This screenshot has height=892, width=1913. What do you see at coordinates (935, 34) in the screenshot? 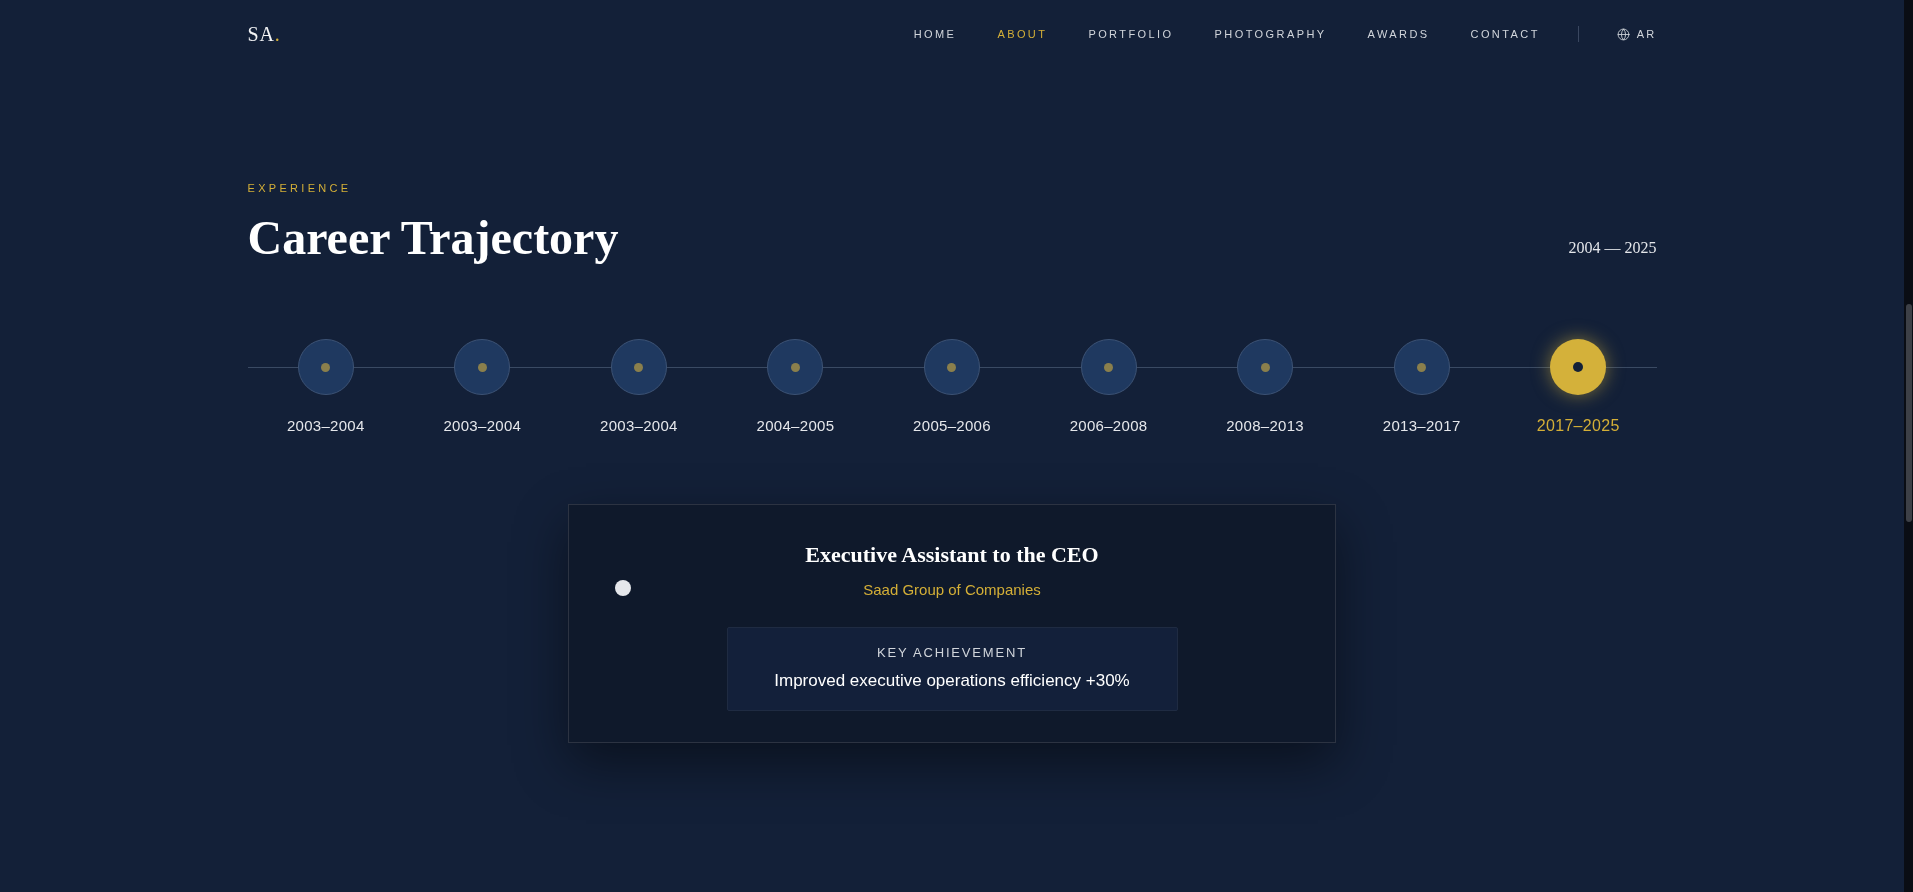
I see `nav-link: HOME` at bounding box center [935, 34].